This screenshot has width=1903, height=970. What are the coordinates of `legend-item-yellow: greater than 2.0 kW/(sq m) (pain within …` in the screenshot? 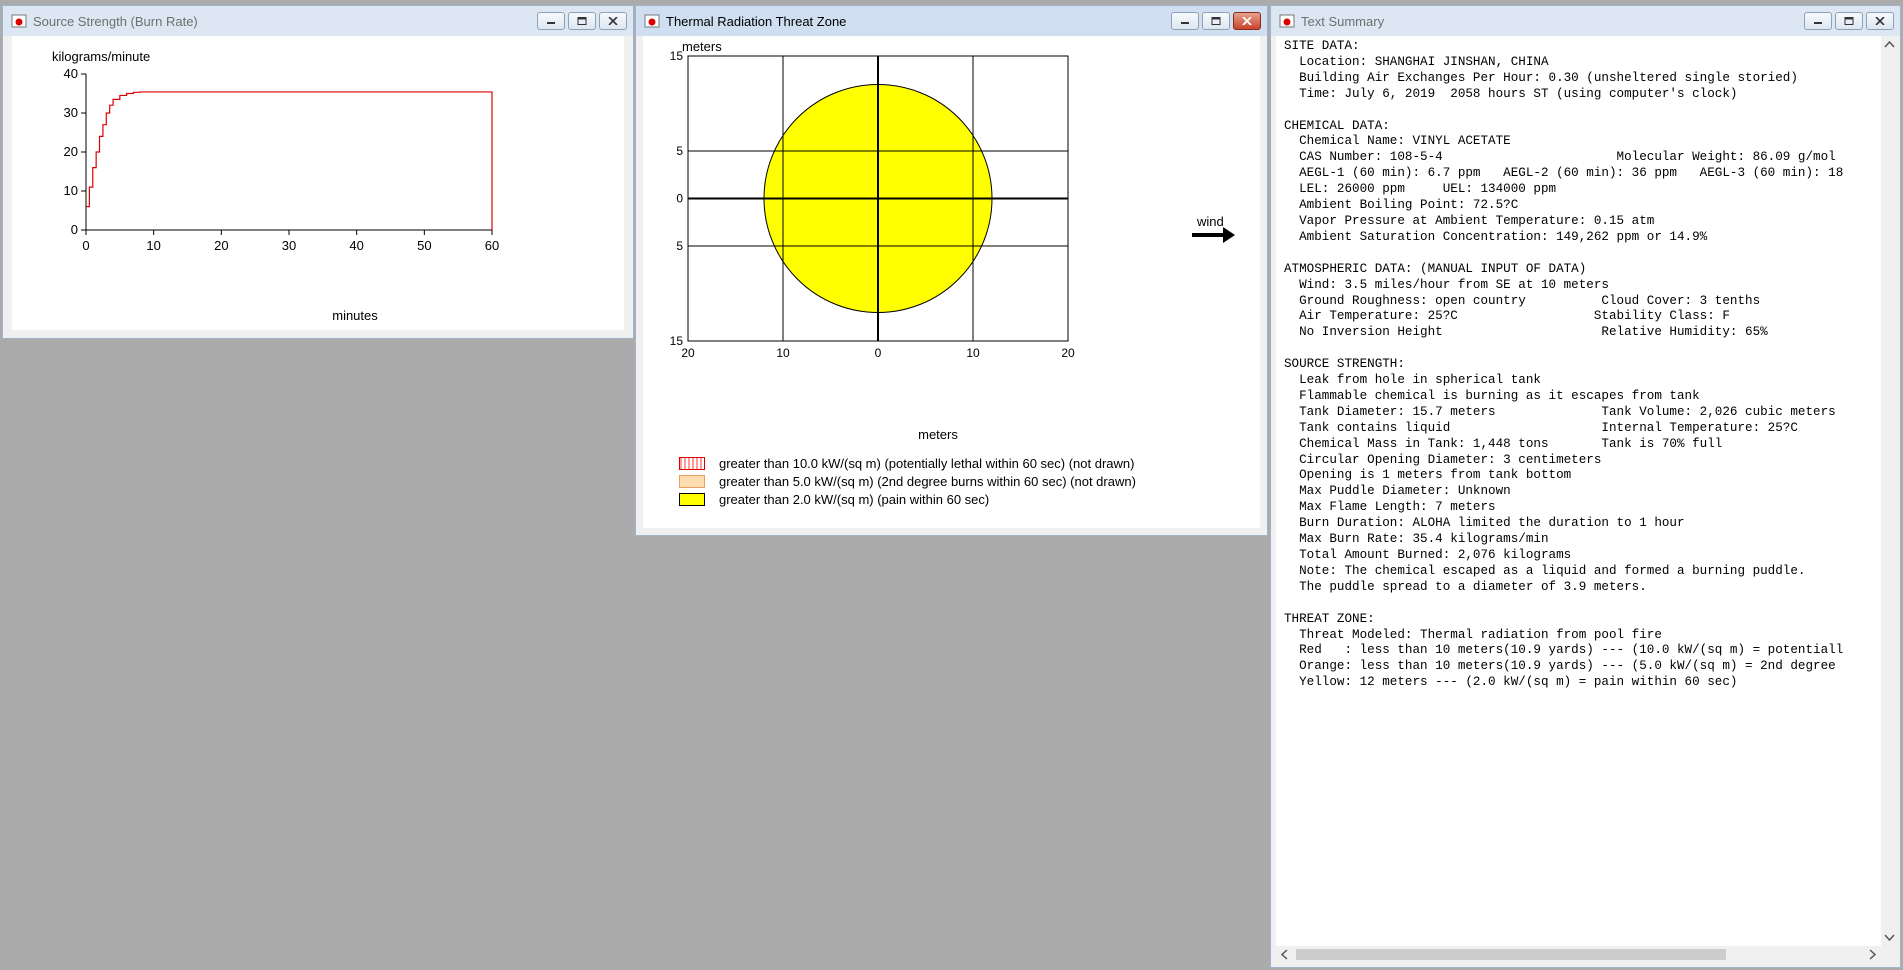 It's located at (834, 499).